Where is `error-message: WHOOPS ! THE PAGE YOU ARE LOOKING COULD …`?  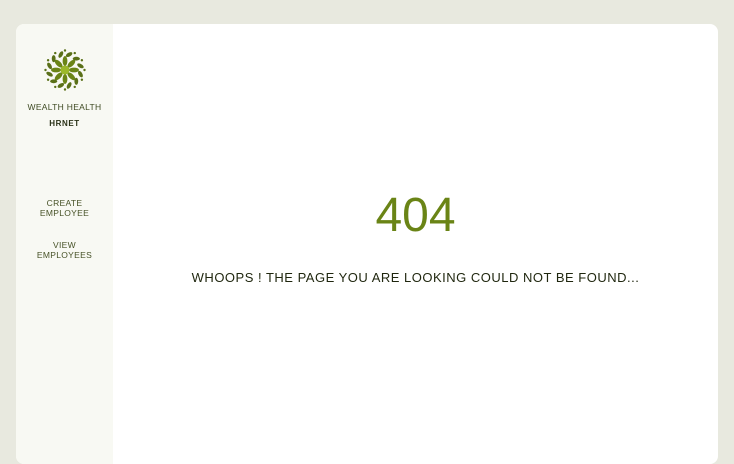
error-message: WHOOPS ! THE PAGE YOU ARE LOOKING COULD … is located at coordinates (415, 277).